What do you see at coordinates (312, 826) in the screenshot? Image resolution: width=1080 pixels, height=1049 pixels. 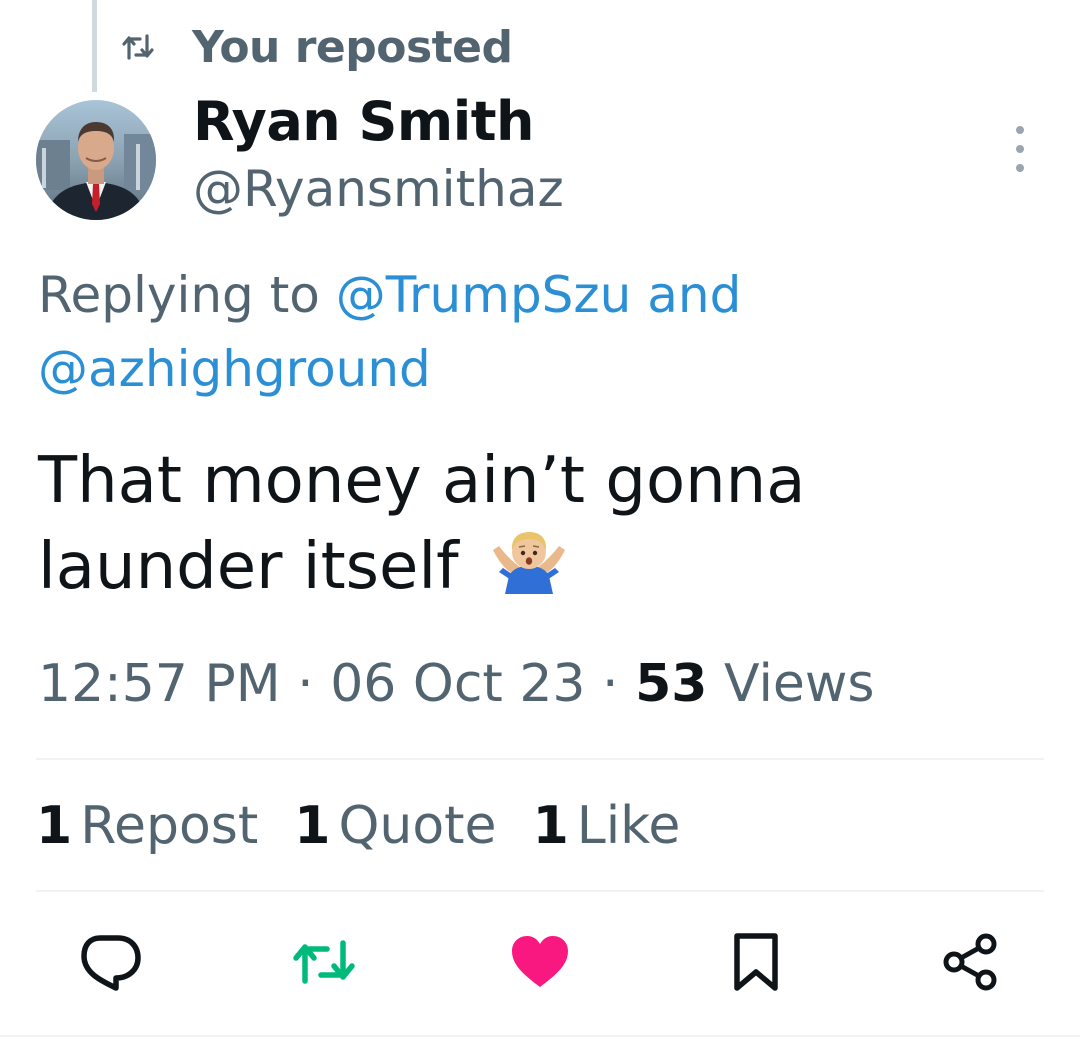 I see `quotes-count: 1` at bounding box center [312, 826].